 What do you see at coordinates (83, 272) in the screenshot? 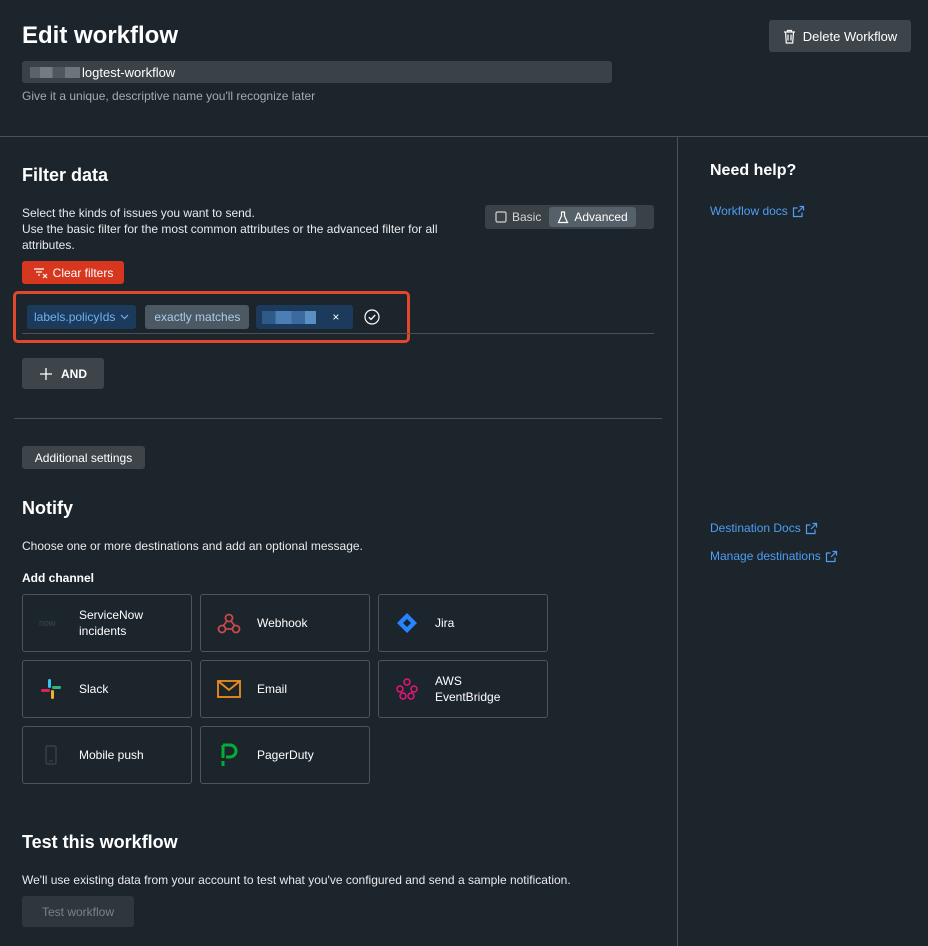
I see `clear-filters-label: Clear filters` at bounding box center [83, 272].